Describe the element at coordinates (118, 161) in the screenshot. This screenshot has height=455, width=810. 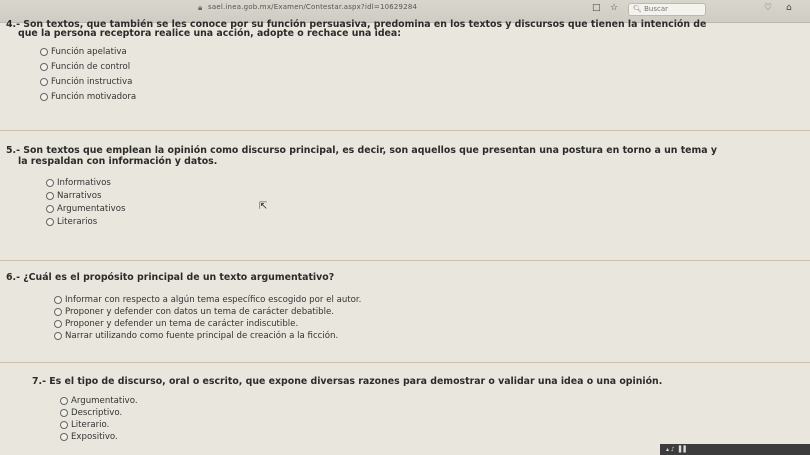
I see `question-5-text-line2: la respaldan con información y datos.` at that location.